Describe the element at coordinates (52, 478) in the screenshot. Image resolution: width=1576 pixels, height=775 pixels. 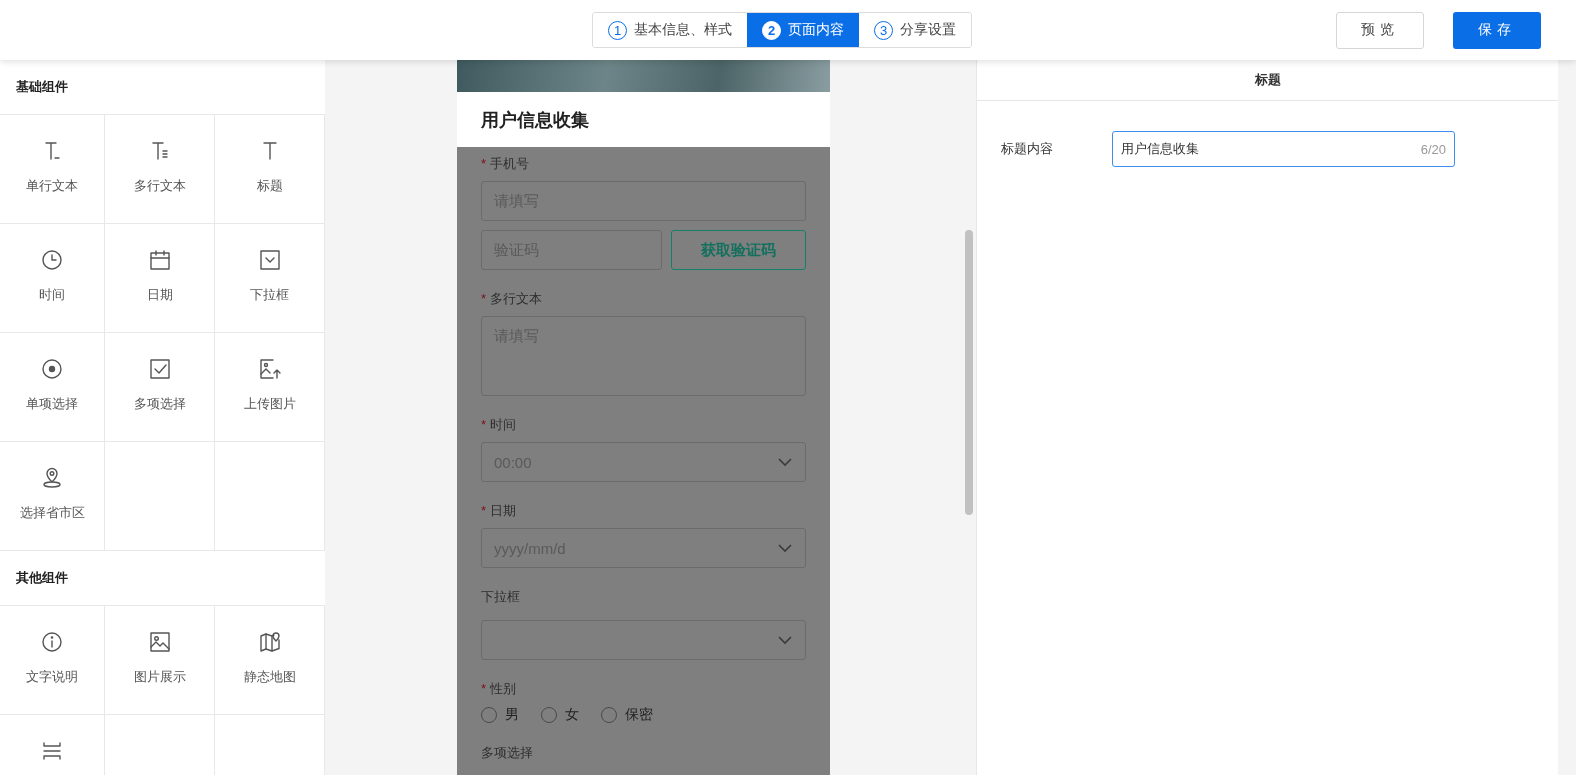
I see `location-pin-icon` at that location.